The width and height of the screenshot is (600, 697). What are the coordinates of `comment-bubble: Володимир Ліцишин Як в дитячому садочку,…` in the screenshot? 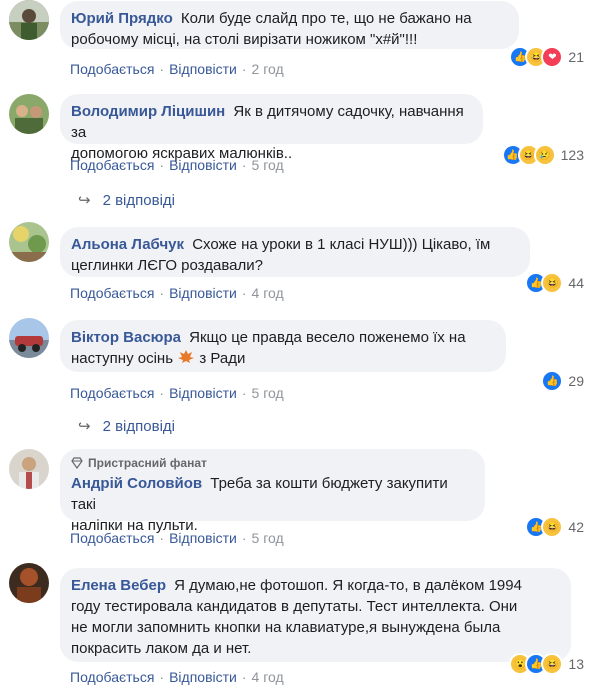 It's located at (271, 128).